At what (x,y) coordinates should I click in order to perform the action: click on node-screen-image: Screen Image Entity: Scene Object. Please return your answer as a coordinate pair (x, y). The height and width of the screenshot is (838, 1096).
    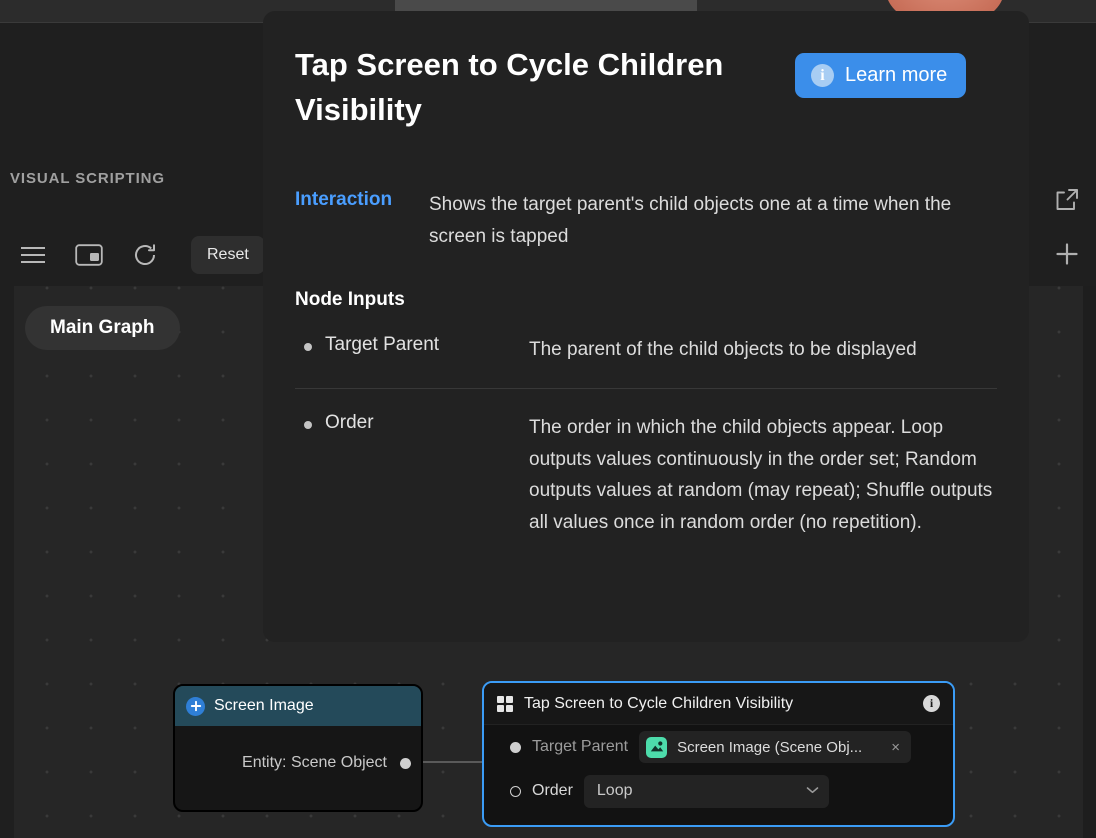
    Looking at the image, I should click on (298, 748).